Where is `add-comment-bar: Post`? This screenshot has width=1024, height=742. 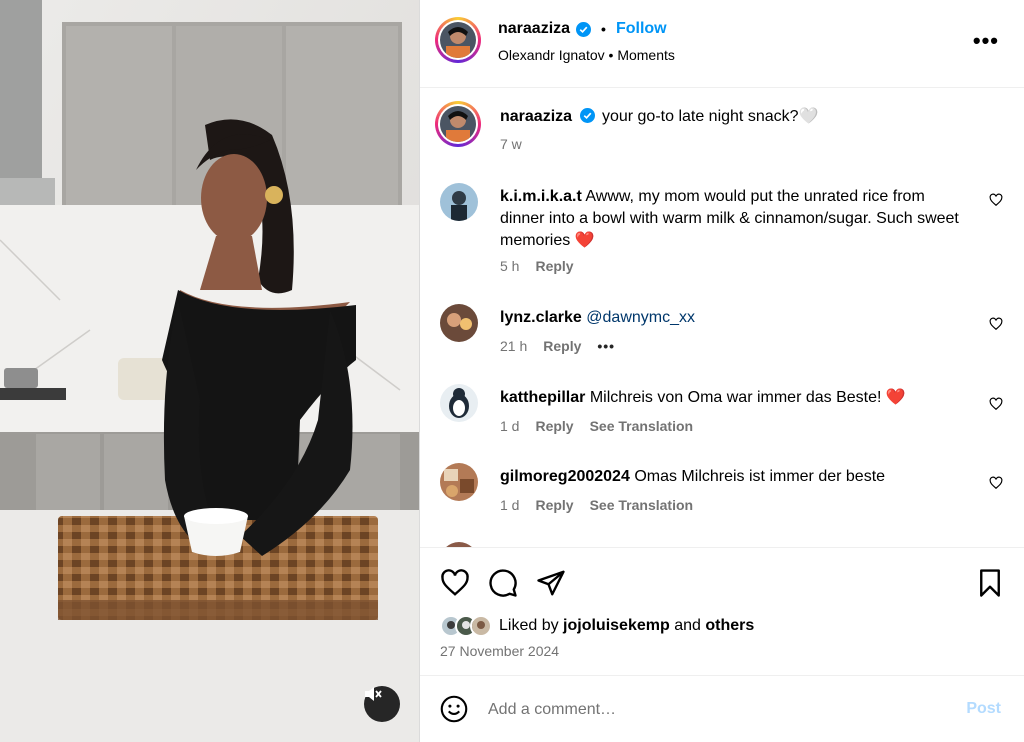 add-comment-bar: Post is located at coordinates (722, 708).